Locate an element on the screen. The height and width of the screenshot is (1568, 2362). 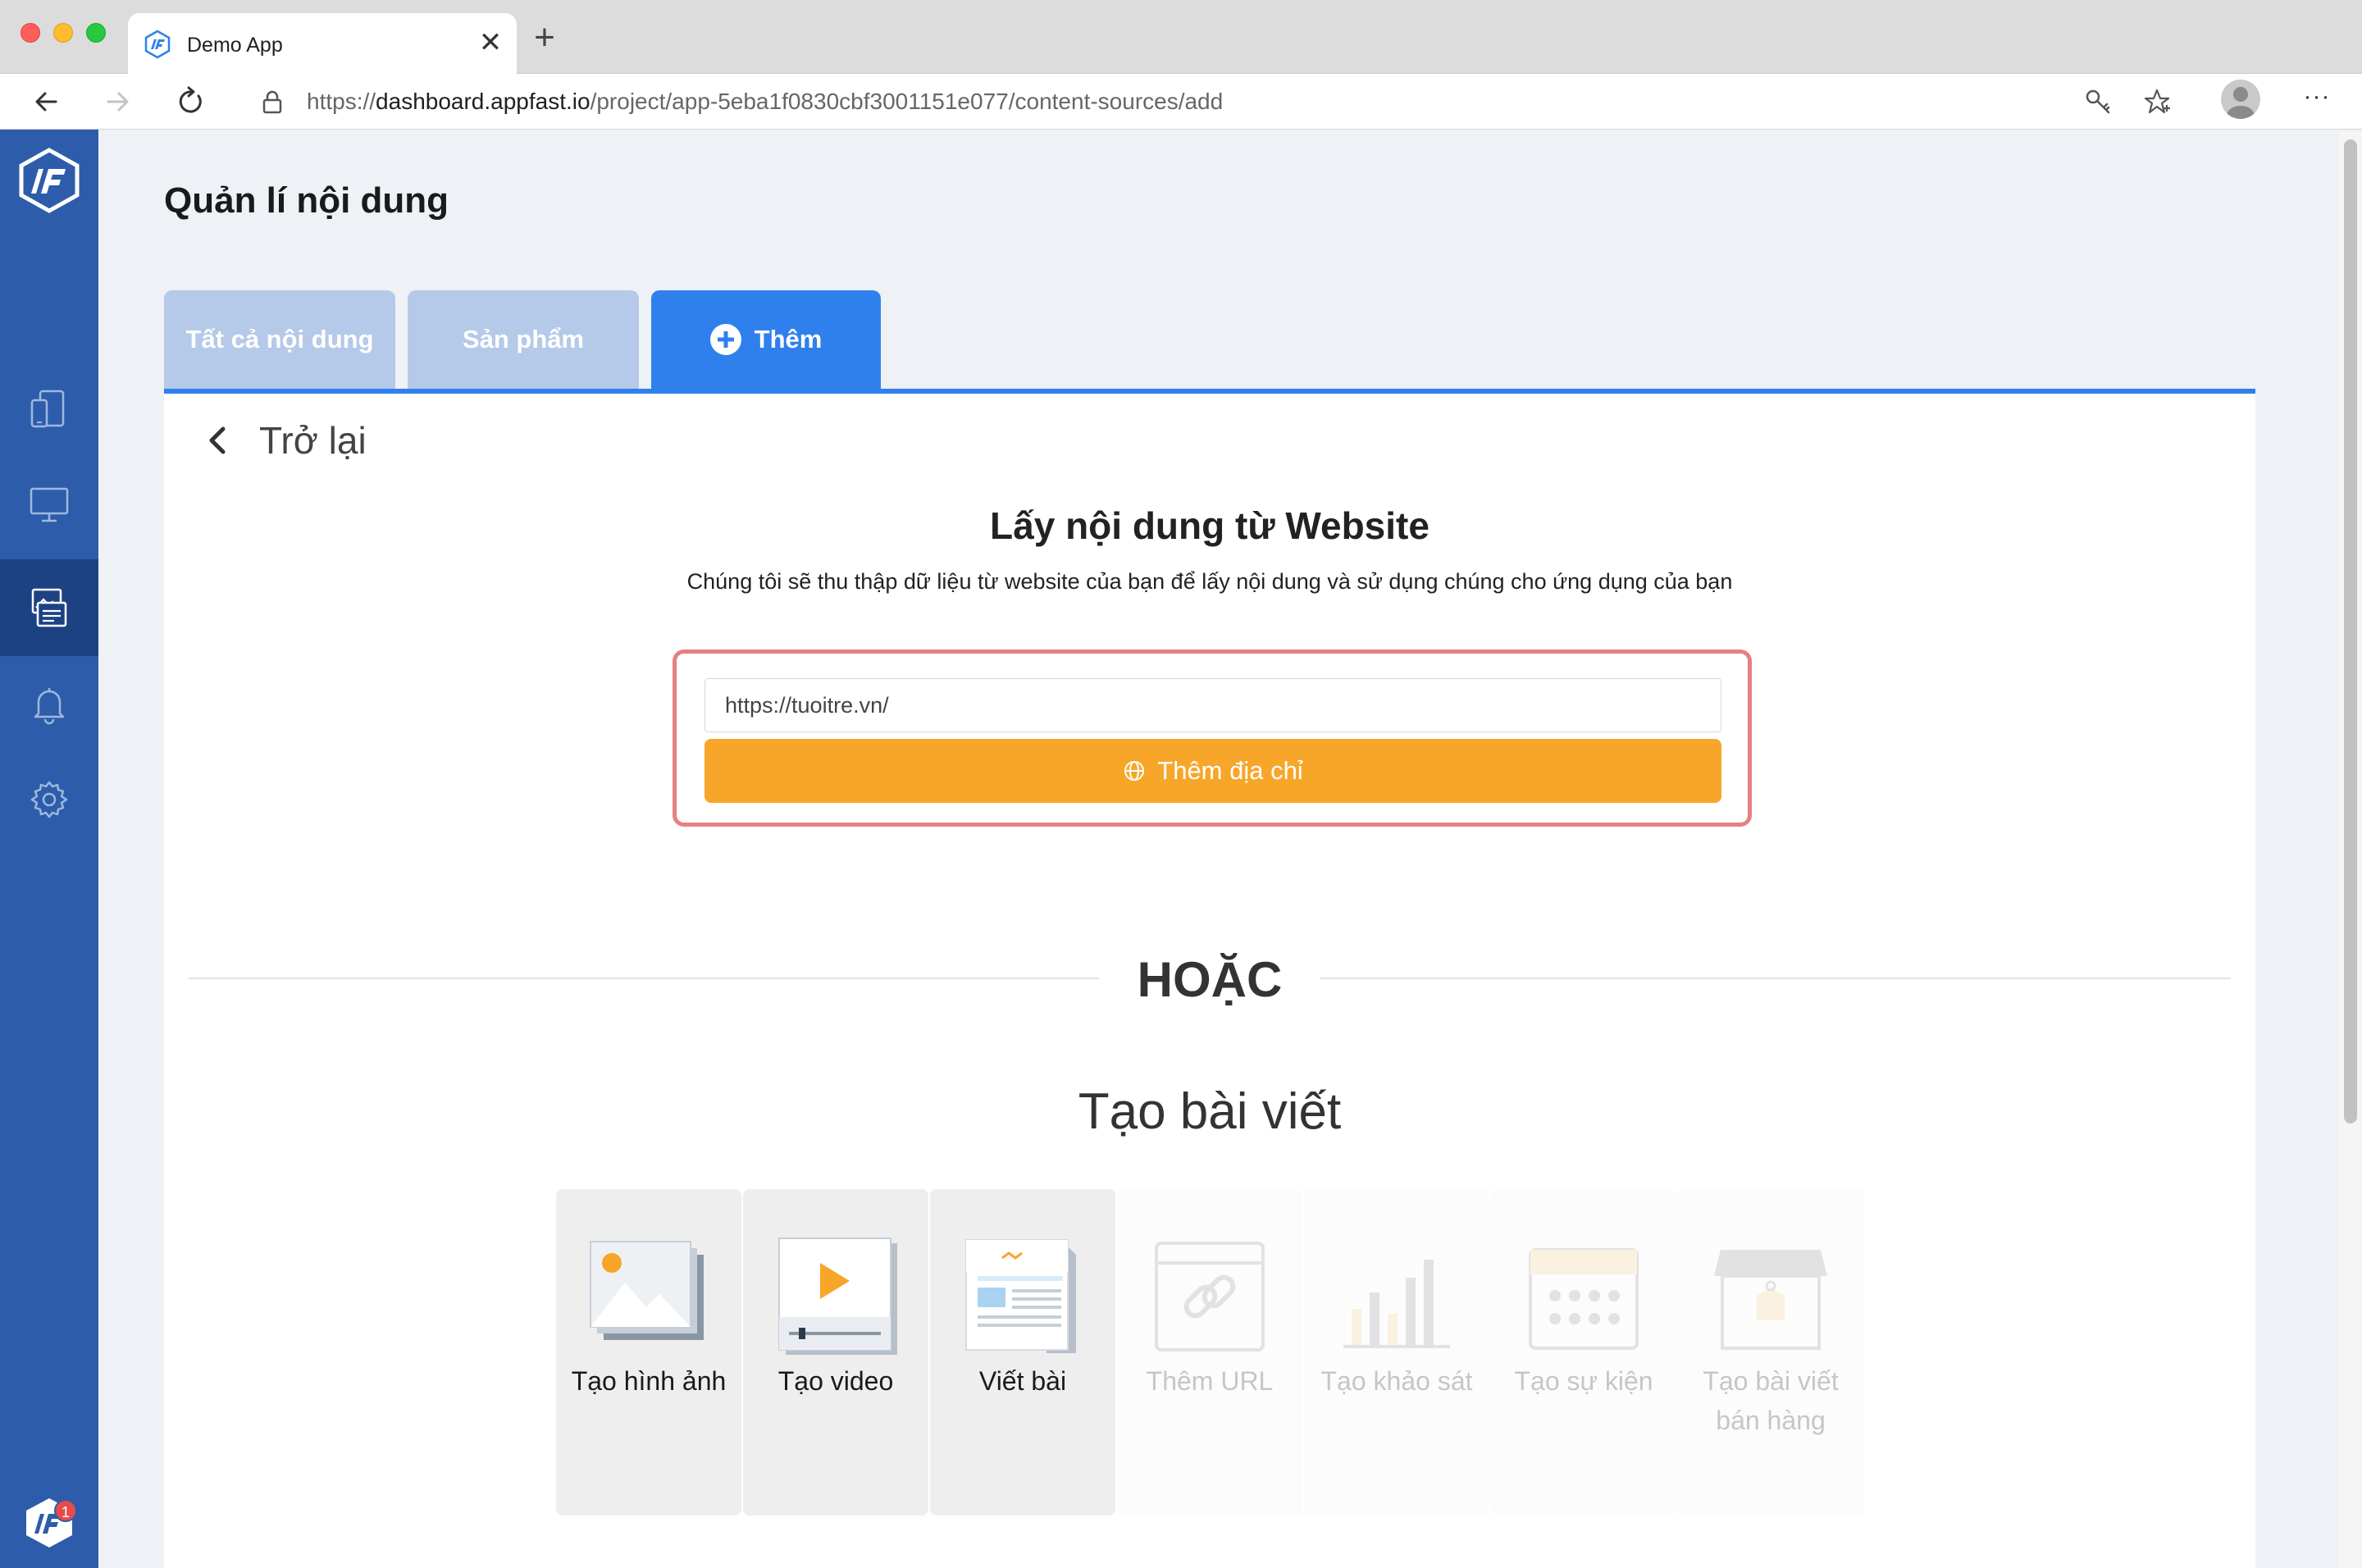
back-link: Trở lại is located at coordinates (283, 441).